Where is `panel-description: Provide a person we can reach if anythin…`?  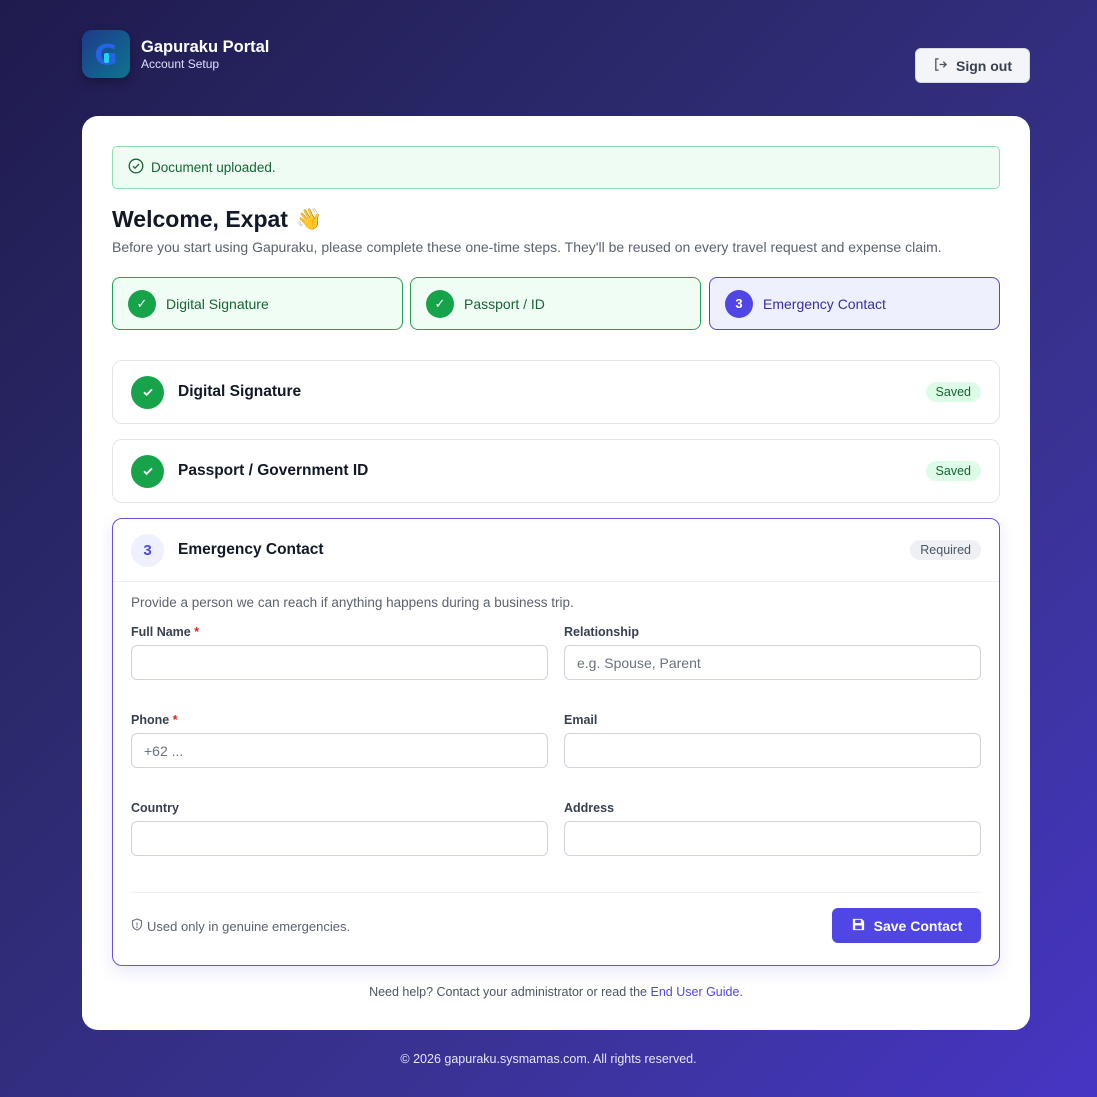
panel-description: Provide a person we can reach if anythin… is located at coordinates (352, 602).